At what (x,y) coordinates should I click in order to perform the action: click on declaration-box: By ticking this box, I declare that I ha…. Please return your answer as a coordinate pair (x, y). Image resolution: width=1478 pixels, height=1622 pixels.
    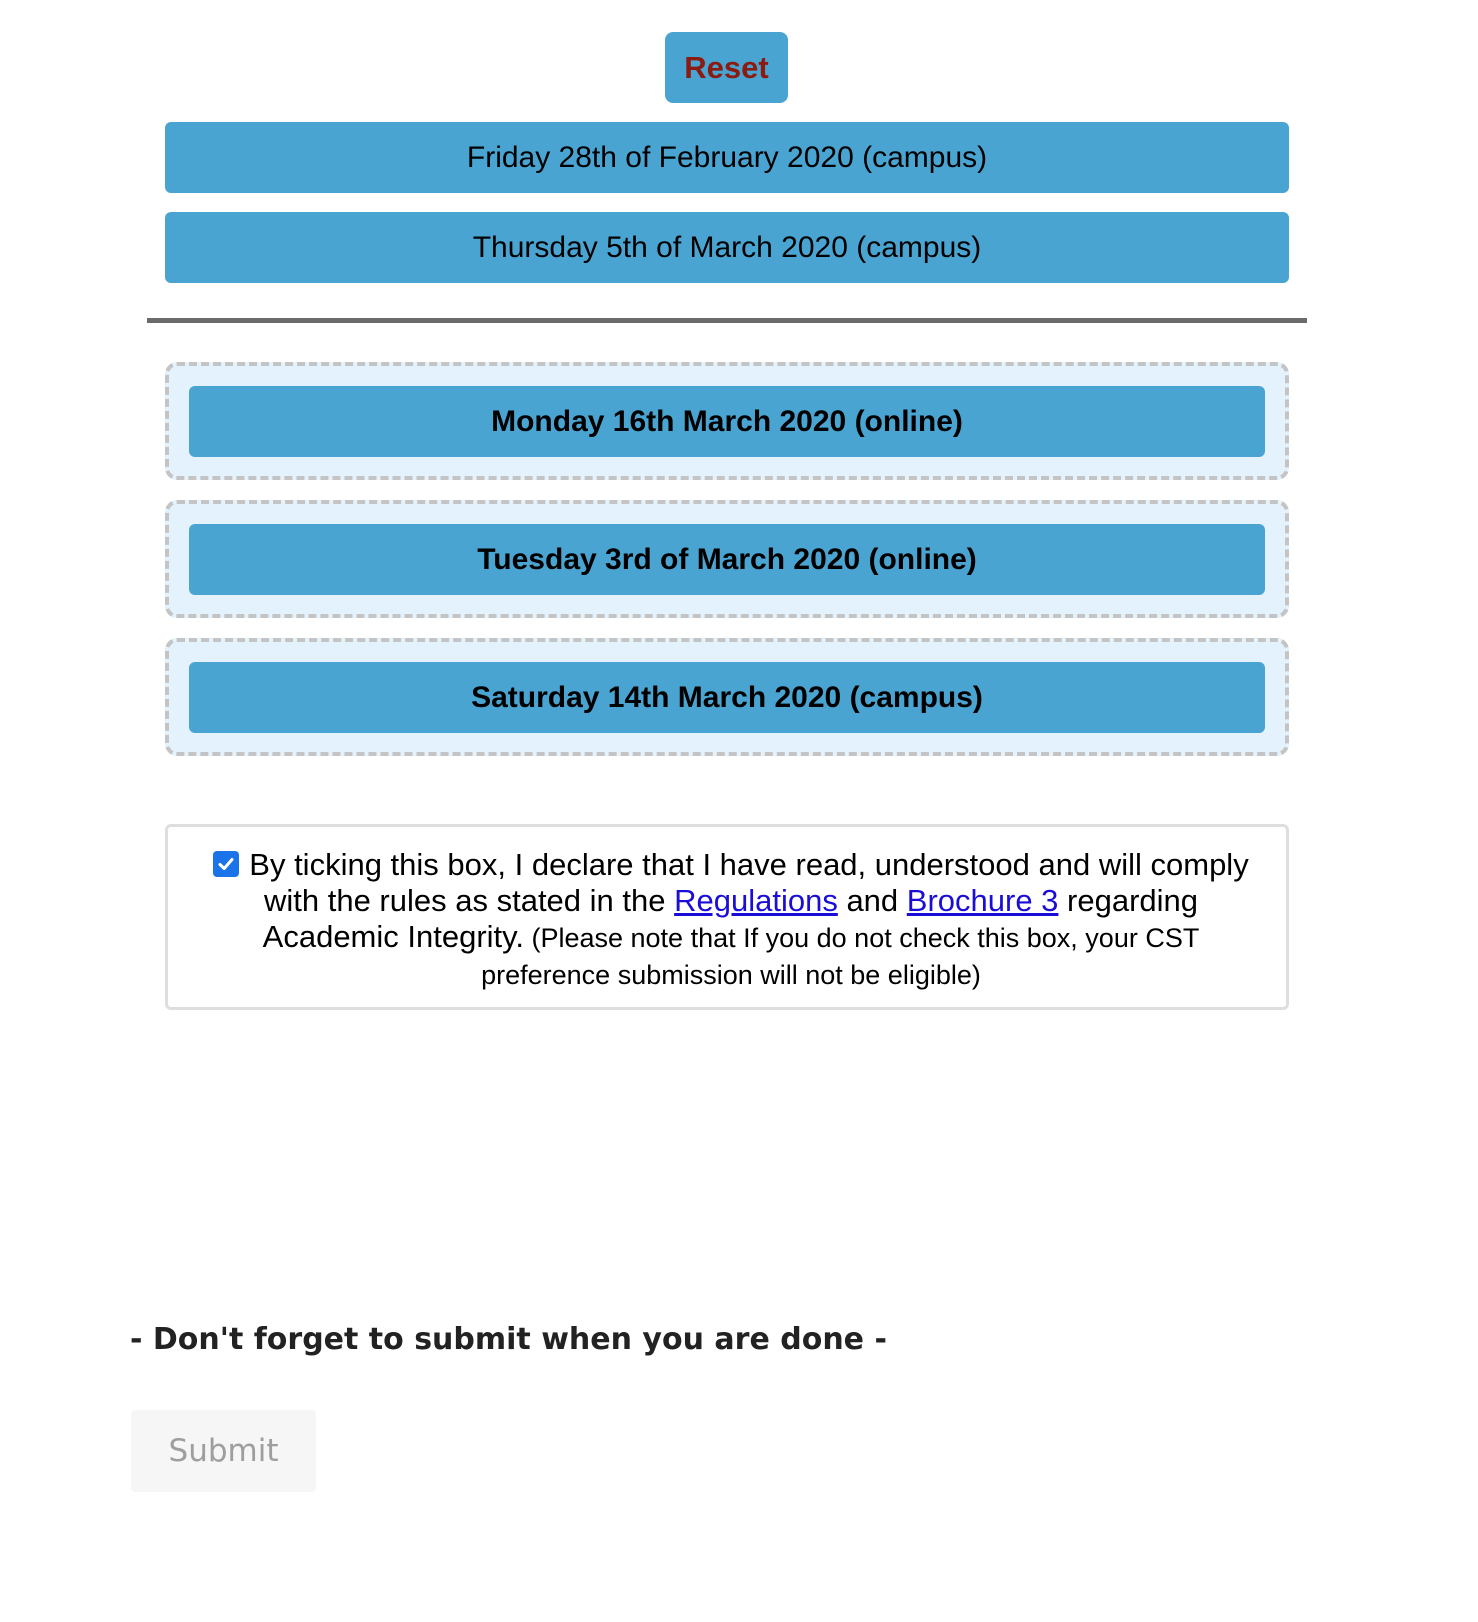
    Looking at the image, I should click on (727, 917).